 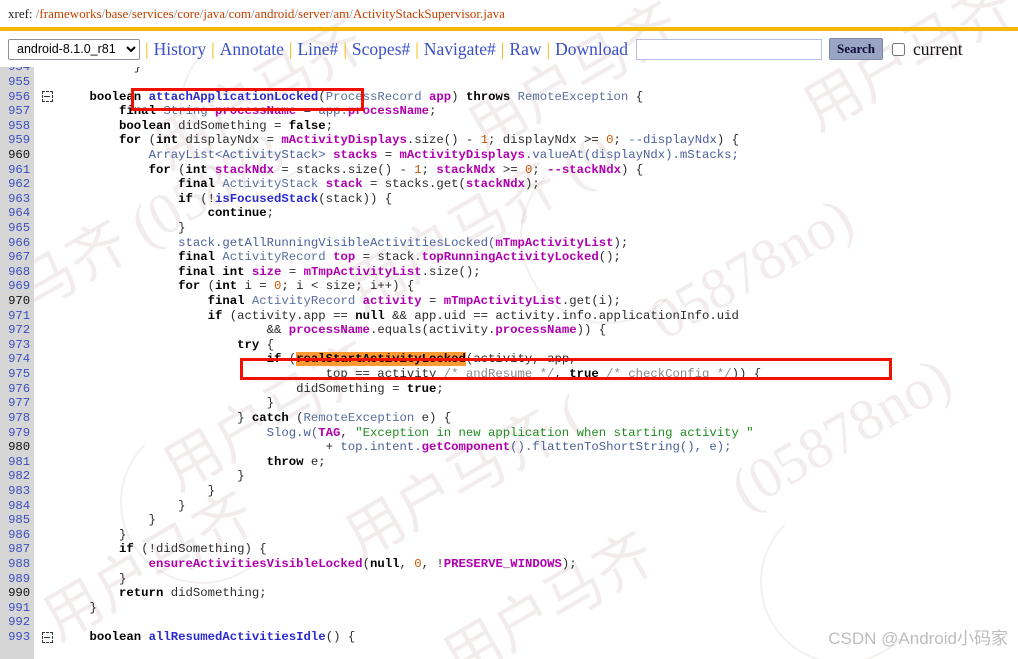 I want to click on code-function-name: allResumedActivitiesIdle, so click(x=237, y=637).